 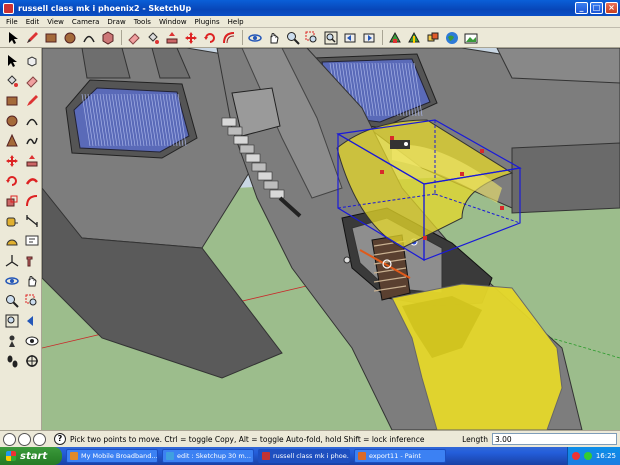 I want to click on measurements-input, so click(x=554, y=439).